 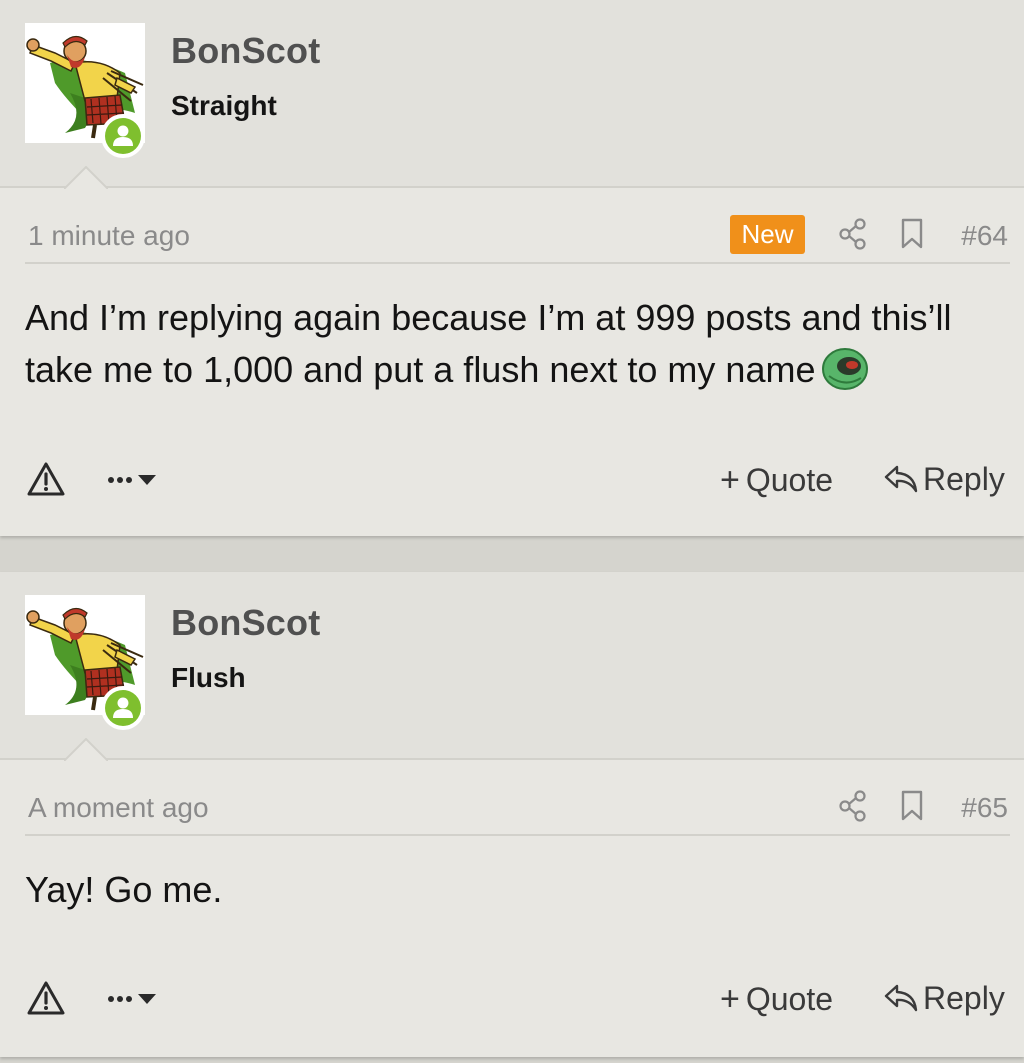 What do you see at coordinates (984, 236) in the screenshot?
I see `post-number: #64` at bounding box center [984, 236].